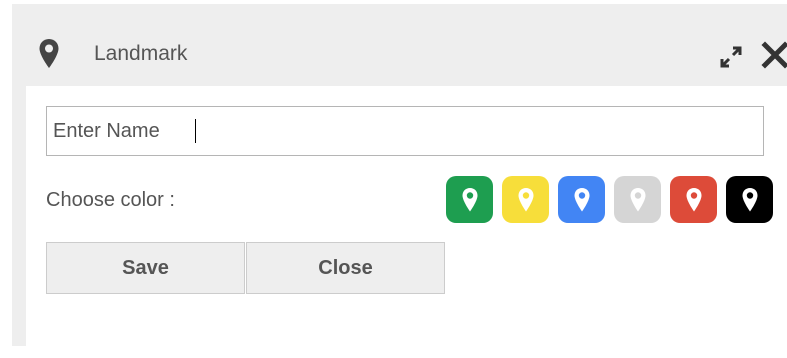 This screenshot has height=358, width=787. What do you see at coordinates (345, 268) in the screenshot?
I see `close-button: Close` at bounding box center [345, 268].